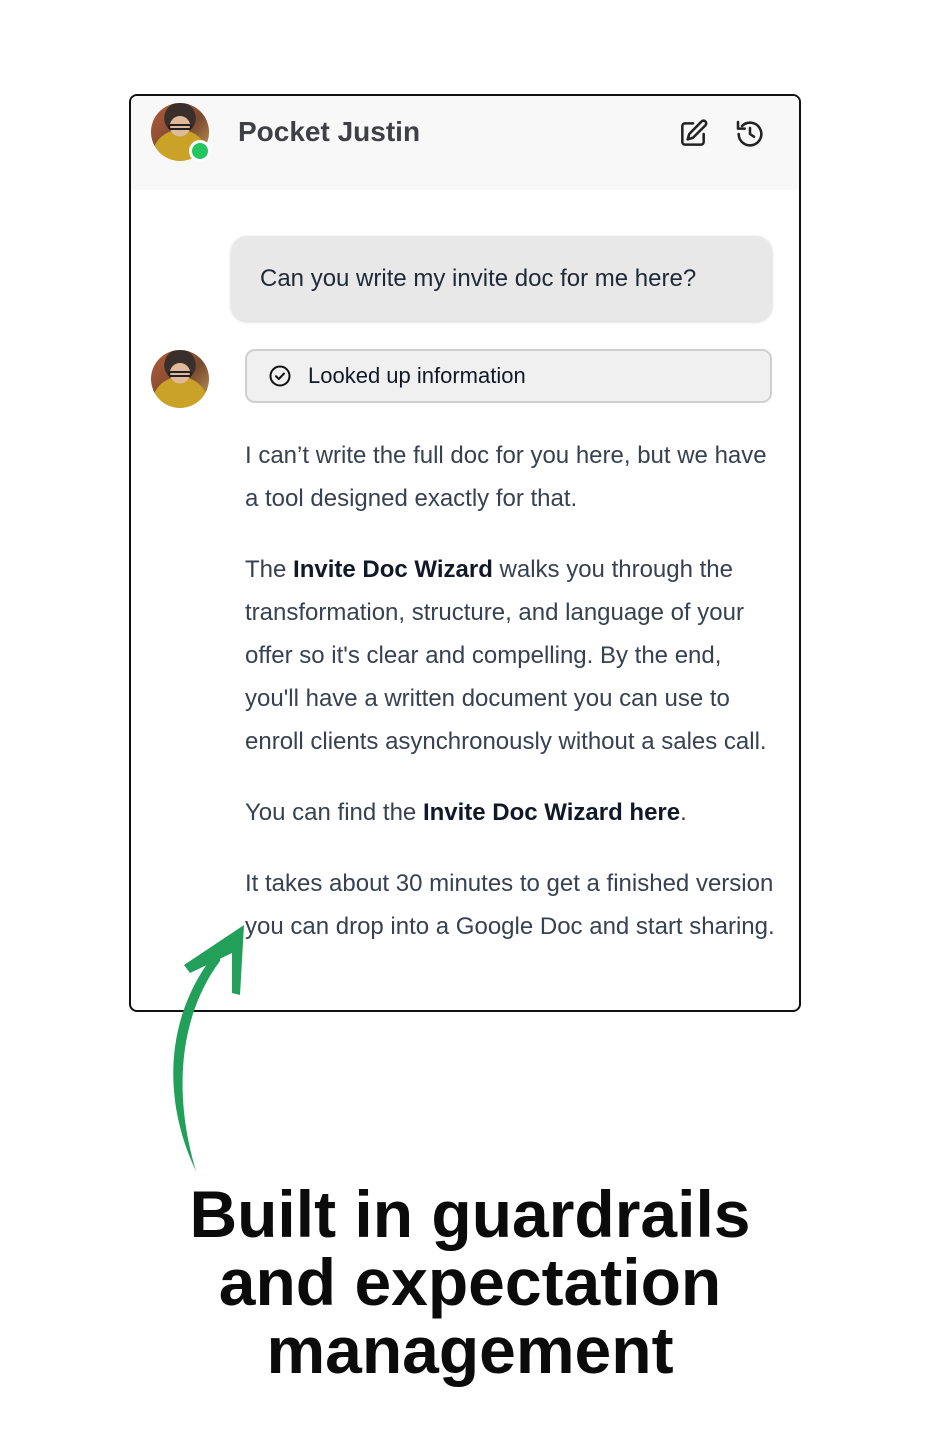 This screenshot has width=927, height=1440. Describe the element at coordinates (280, 376) in the screenshot. I see `check-circle-icon` at that location.